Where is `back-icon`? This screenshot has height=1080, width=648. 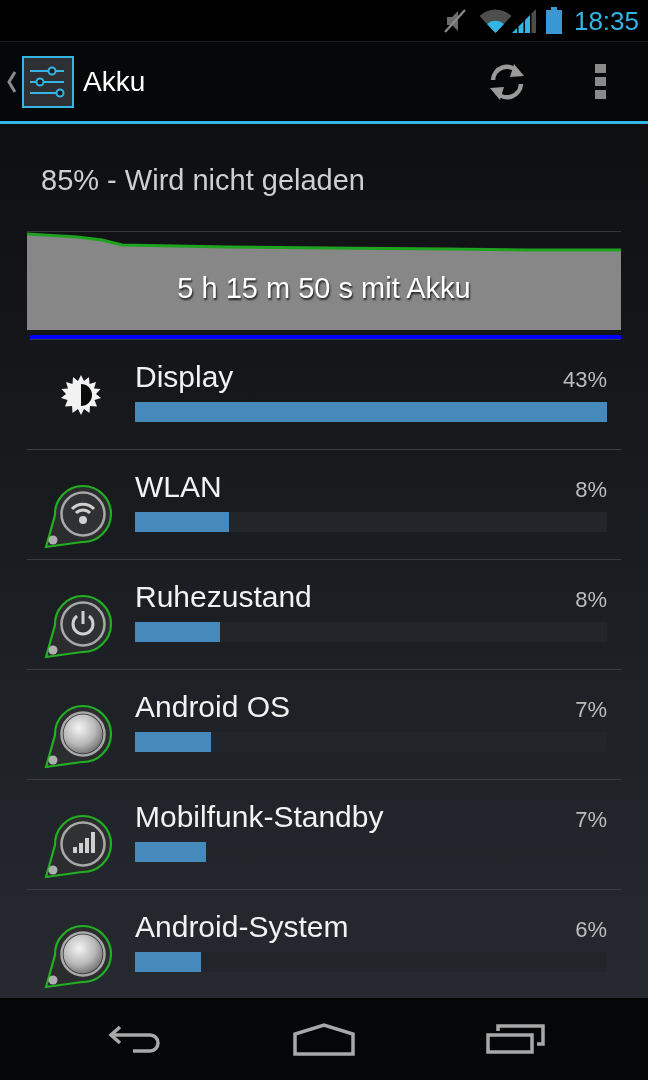 back-icon is located at coordinates (135, 1039).